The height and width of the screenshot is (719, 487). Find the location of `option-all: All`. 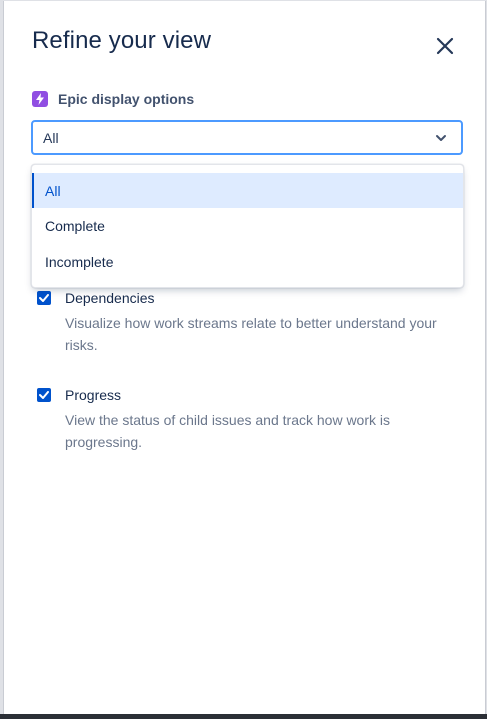

option-all: All is located at coordinates (247, 190).